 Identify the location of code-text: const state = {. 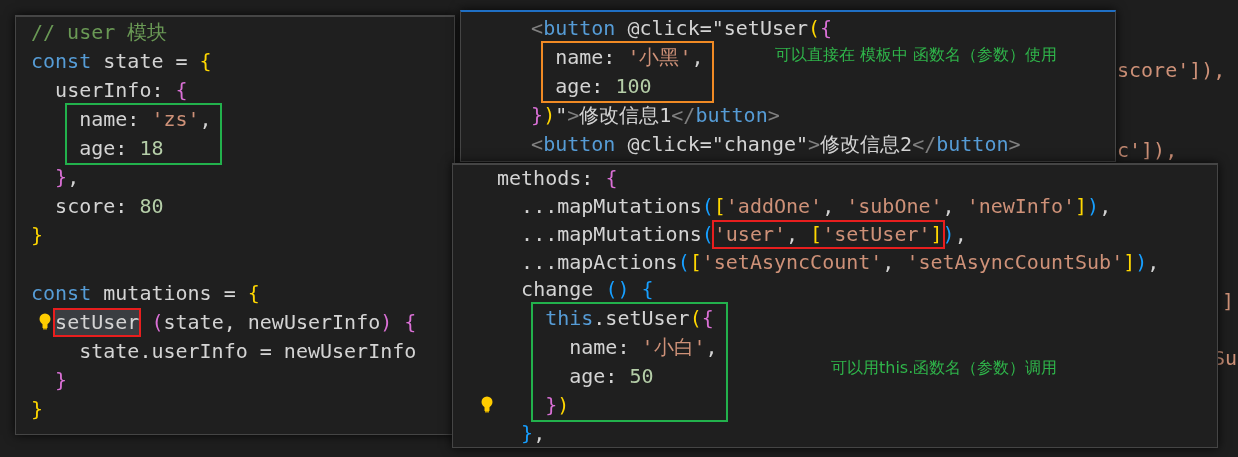
(121, 61).